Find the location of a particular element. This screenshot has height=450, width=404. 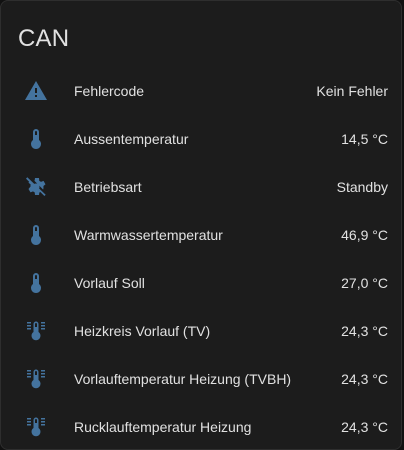

entity-row-warmwassertemperatur: Warmwassertemperatur 46,9 °C is located at coordinates (201, 235).